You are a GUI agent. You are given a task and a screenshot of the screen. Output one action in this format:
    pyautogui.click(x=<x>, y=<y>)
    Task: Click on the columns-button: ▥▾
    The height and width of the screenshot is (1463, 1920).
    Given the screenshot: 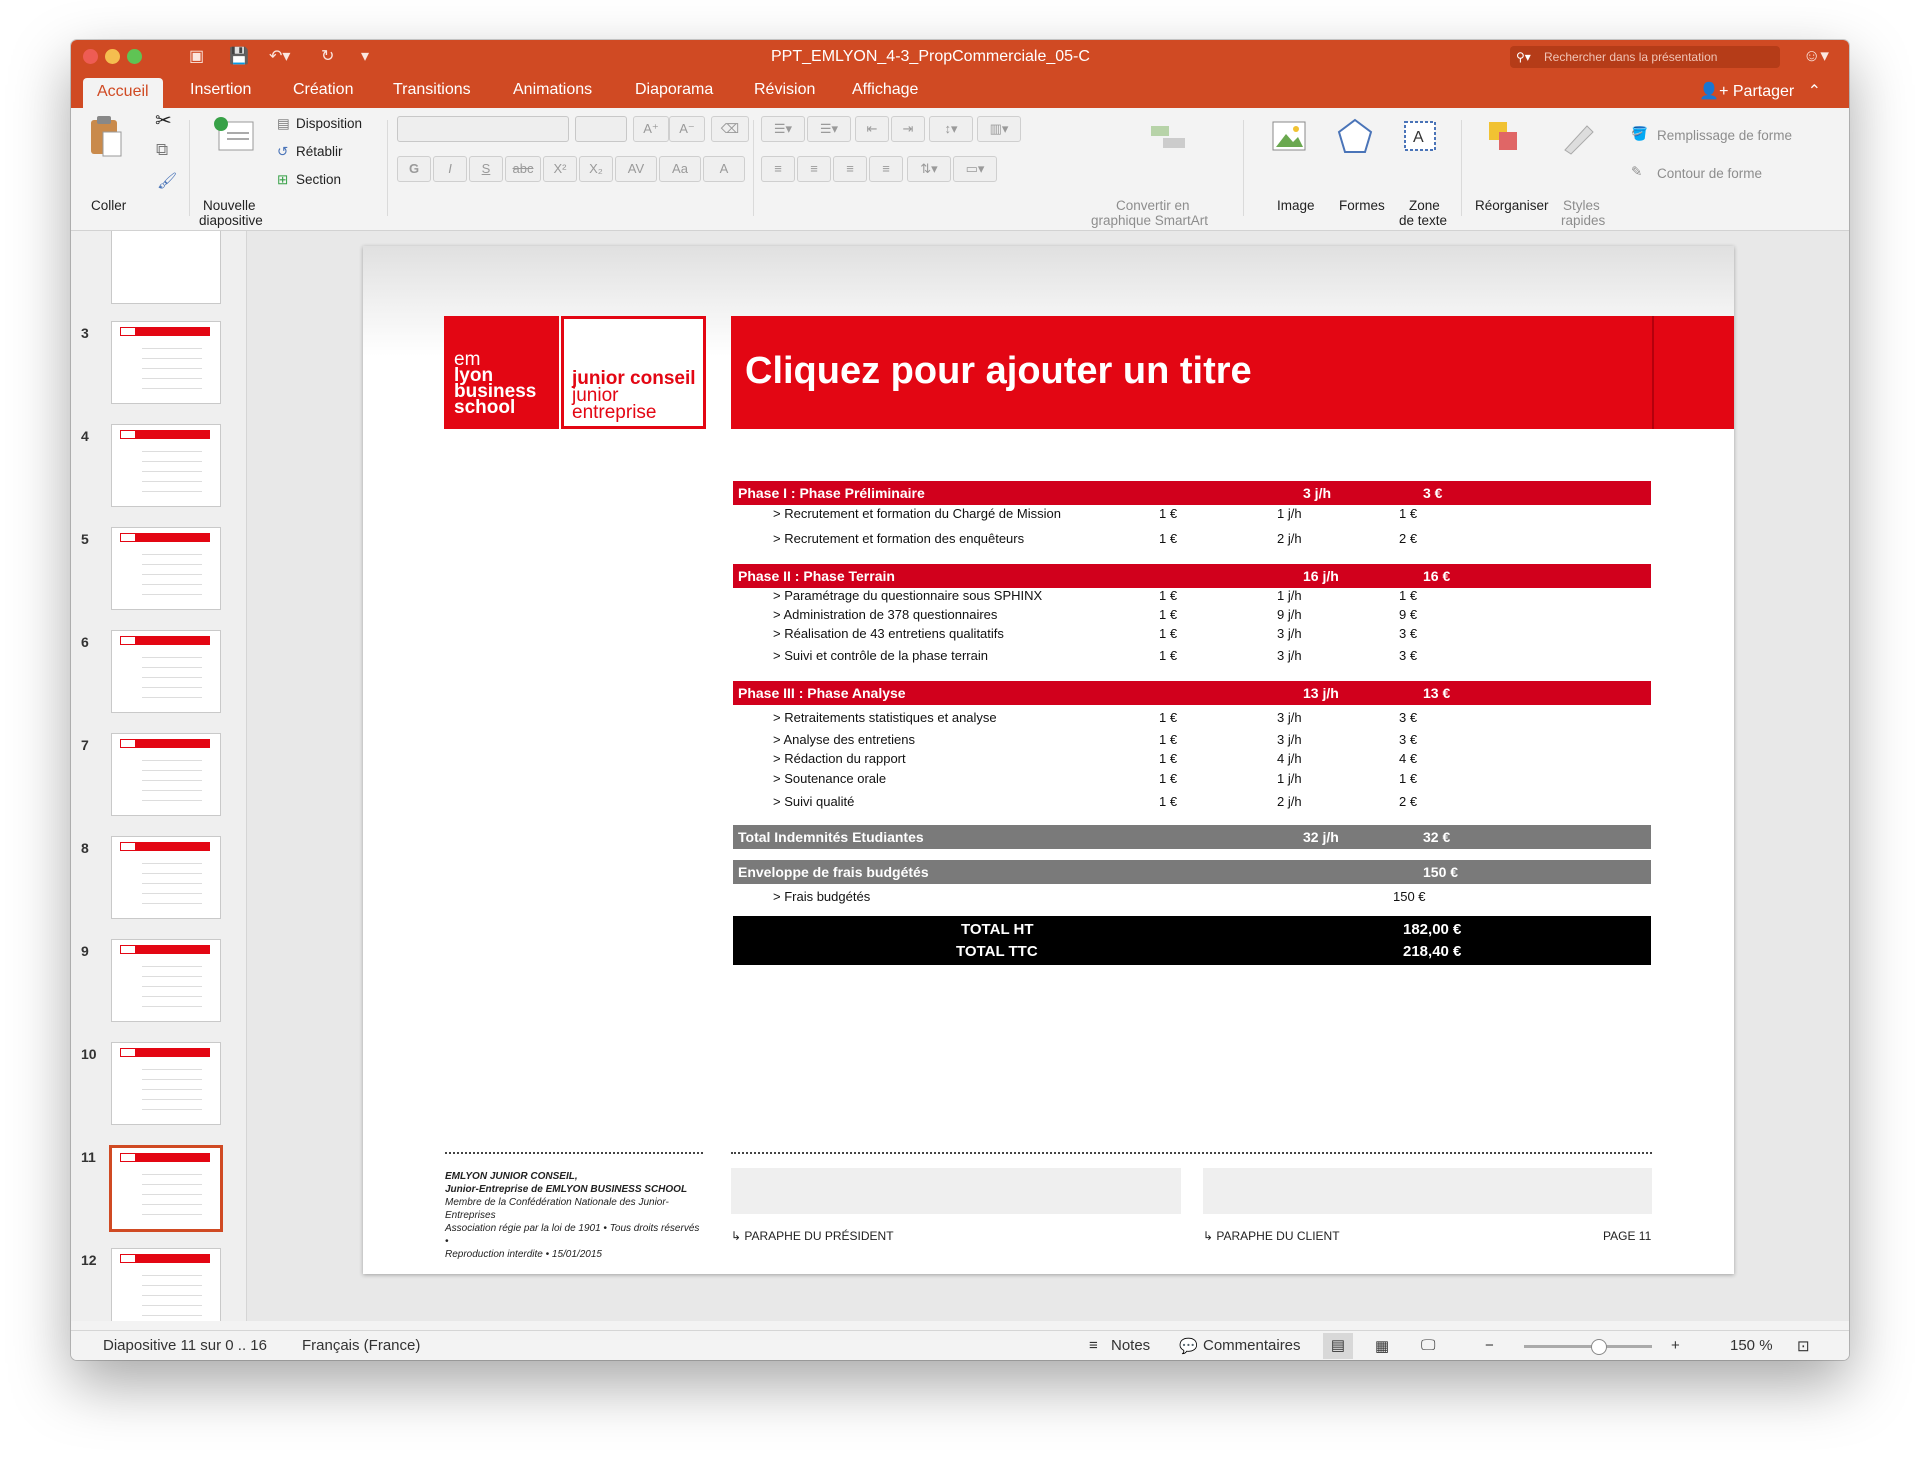 What is the action you would take?
    pyautogui.click(x=999, y=129)
    